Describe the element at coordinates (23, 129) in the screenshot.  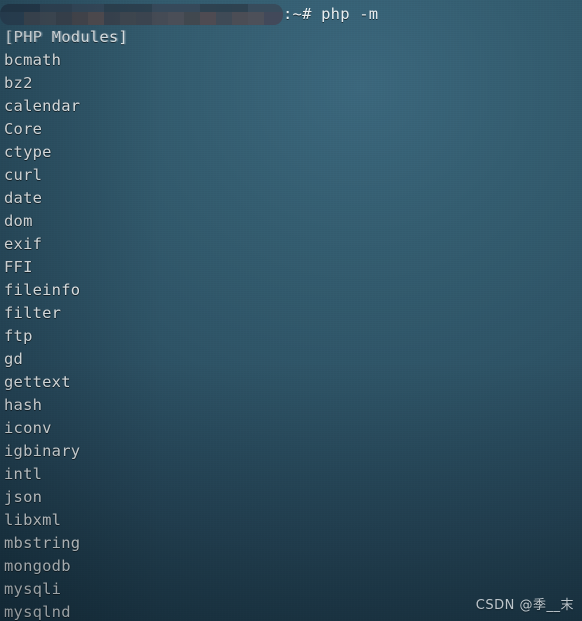
I see `module-row: Core` at that location.